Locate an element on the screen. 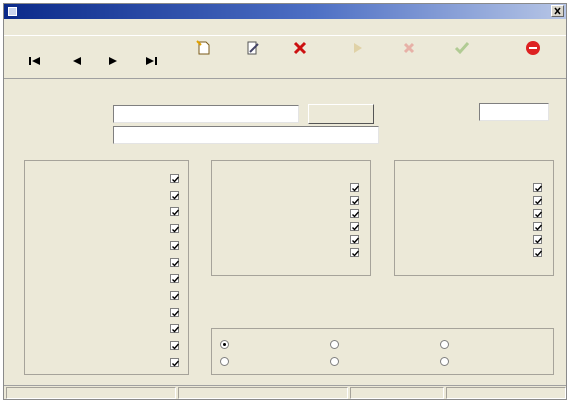 The width and height of the screenshot is (570, 403). app-icon is located at coordinates (12, 11).